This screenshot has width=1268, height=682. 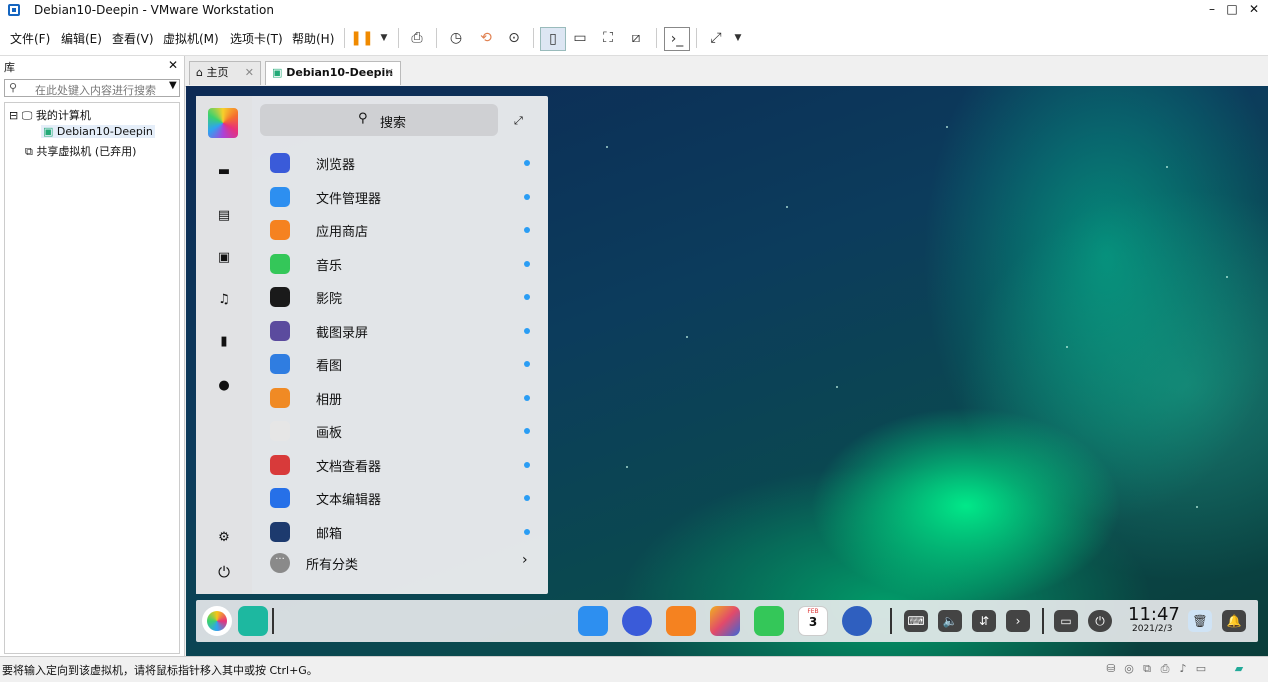 What do you see at coordinates (950, 621) in the screenshot?
I see `volume-icon: 🔈` at bounding box center [950, 621].